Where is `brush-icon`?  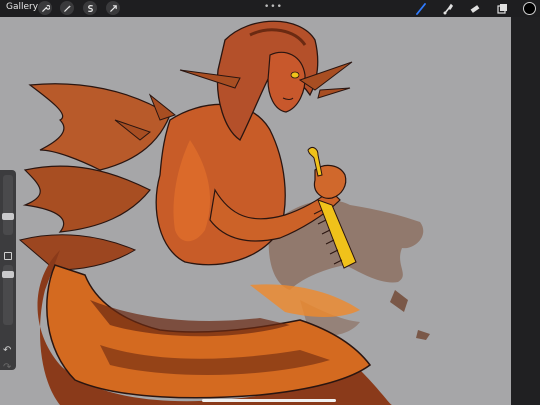 brush-icon is located at coordinates (421, 9).